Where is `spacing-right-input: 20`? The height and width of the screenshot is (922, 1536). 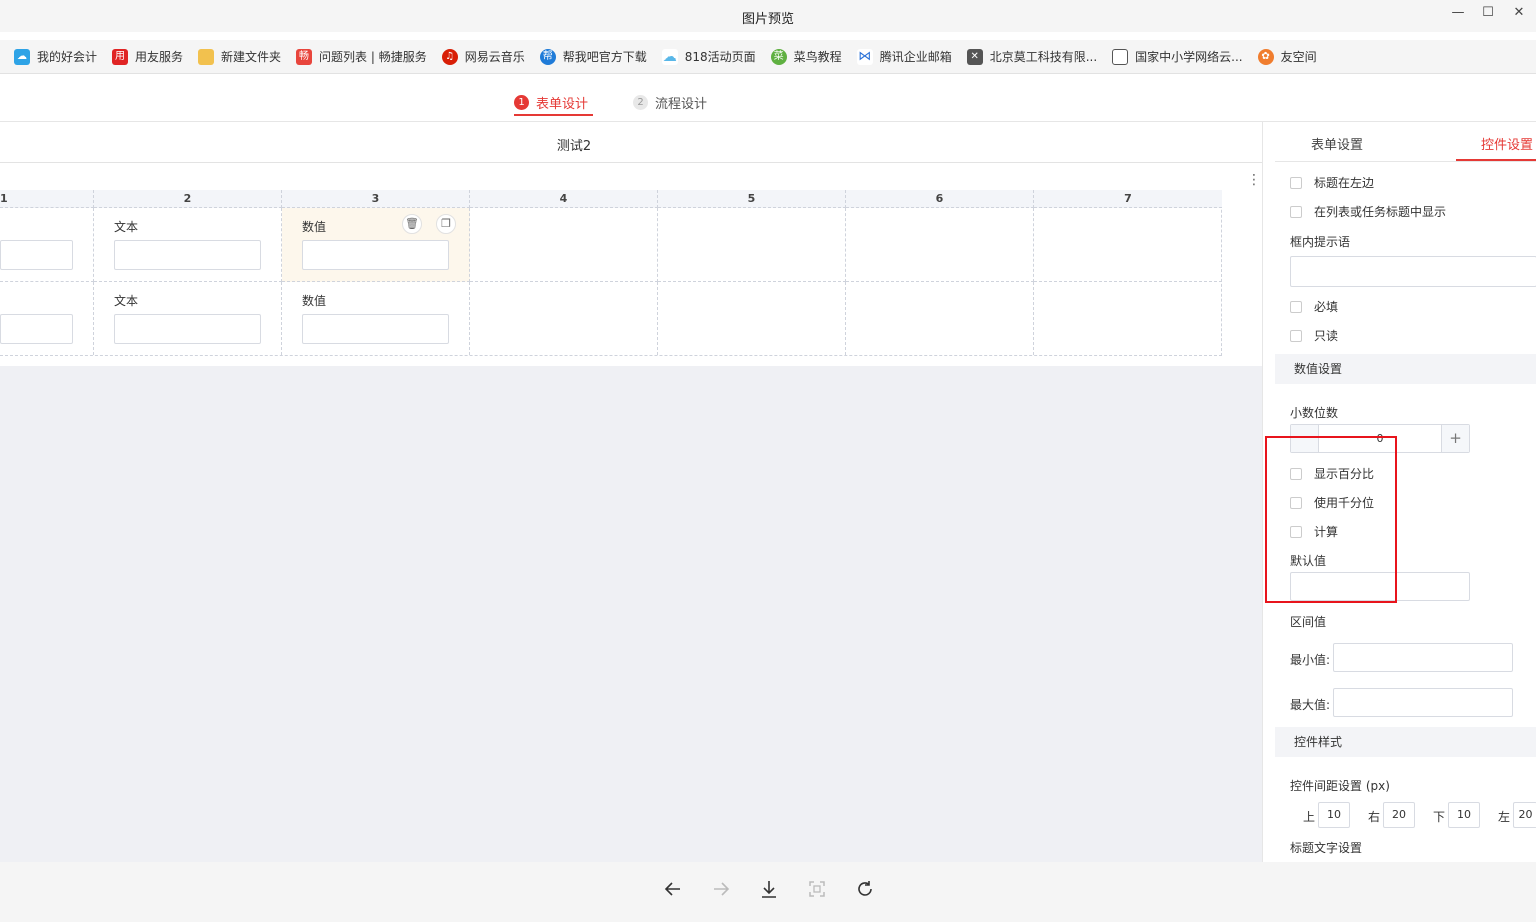 spacing-right-input: 20 is located at coordinates (1399, 815).